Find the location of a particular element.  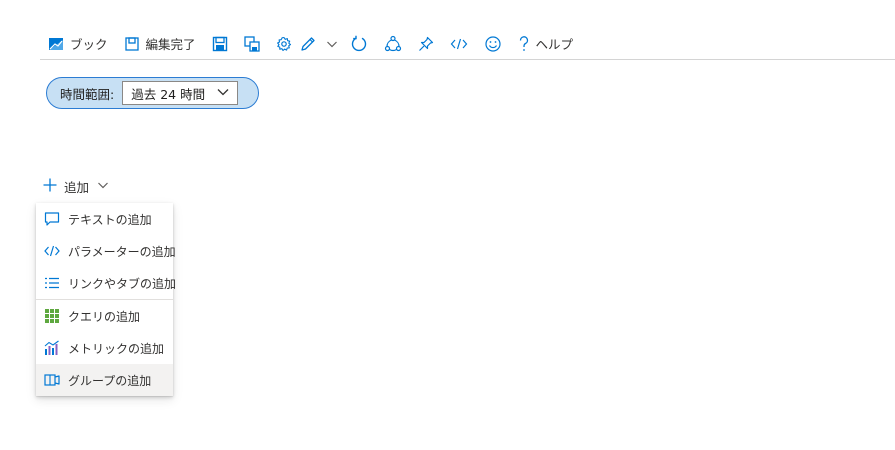

pencil-icon is located at coordinates (308, 44).